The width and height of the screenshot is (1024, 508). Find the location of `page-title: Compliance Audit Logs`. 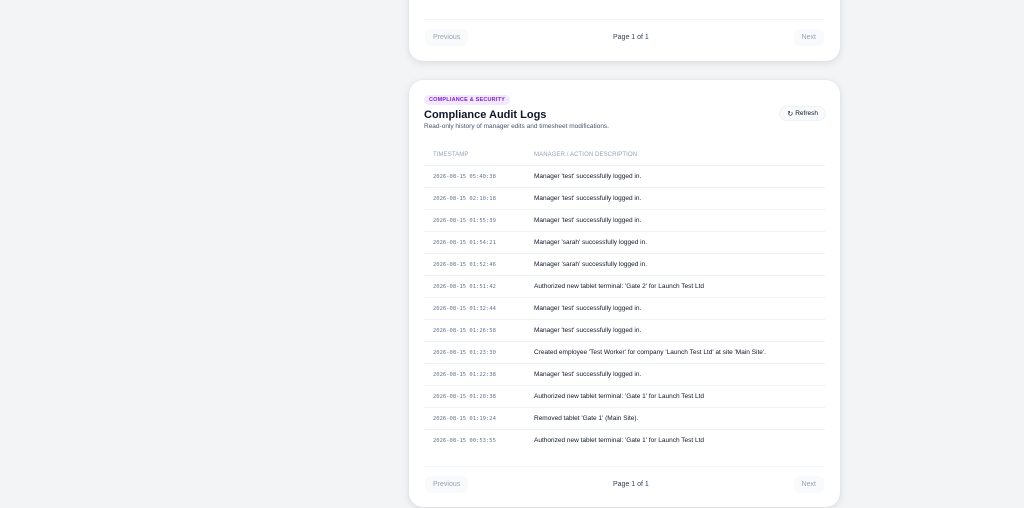

page-title: Compliance Audit Logs is located at coordinates (485, 115).